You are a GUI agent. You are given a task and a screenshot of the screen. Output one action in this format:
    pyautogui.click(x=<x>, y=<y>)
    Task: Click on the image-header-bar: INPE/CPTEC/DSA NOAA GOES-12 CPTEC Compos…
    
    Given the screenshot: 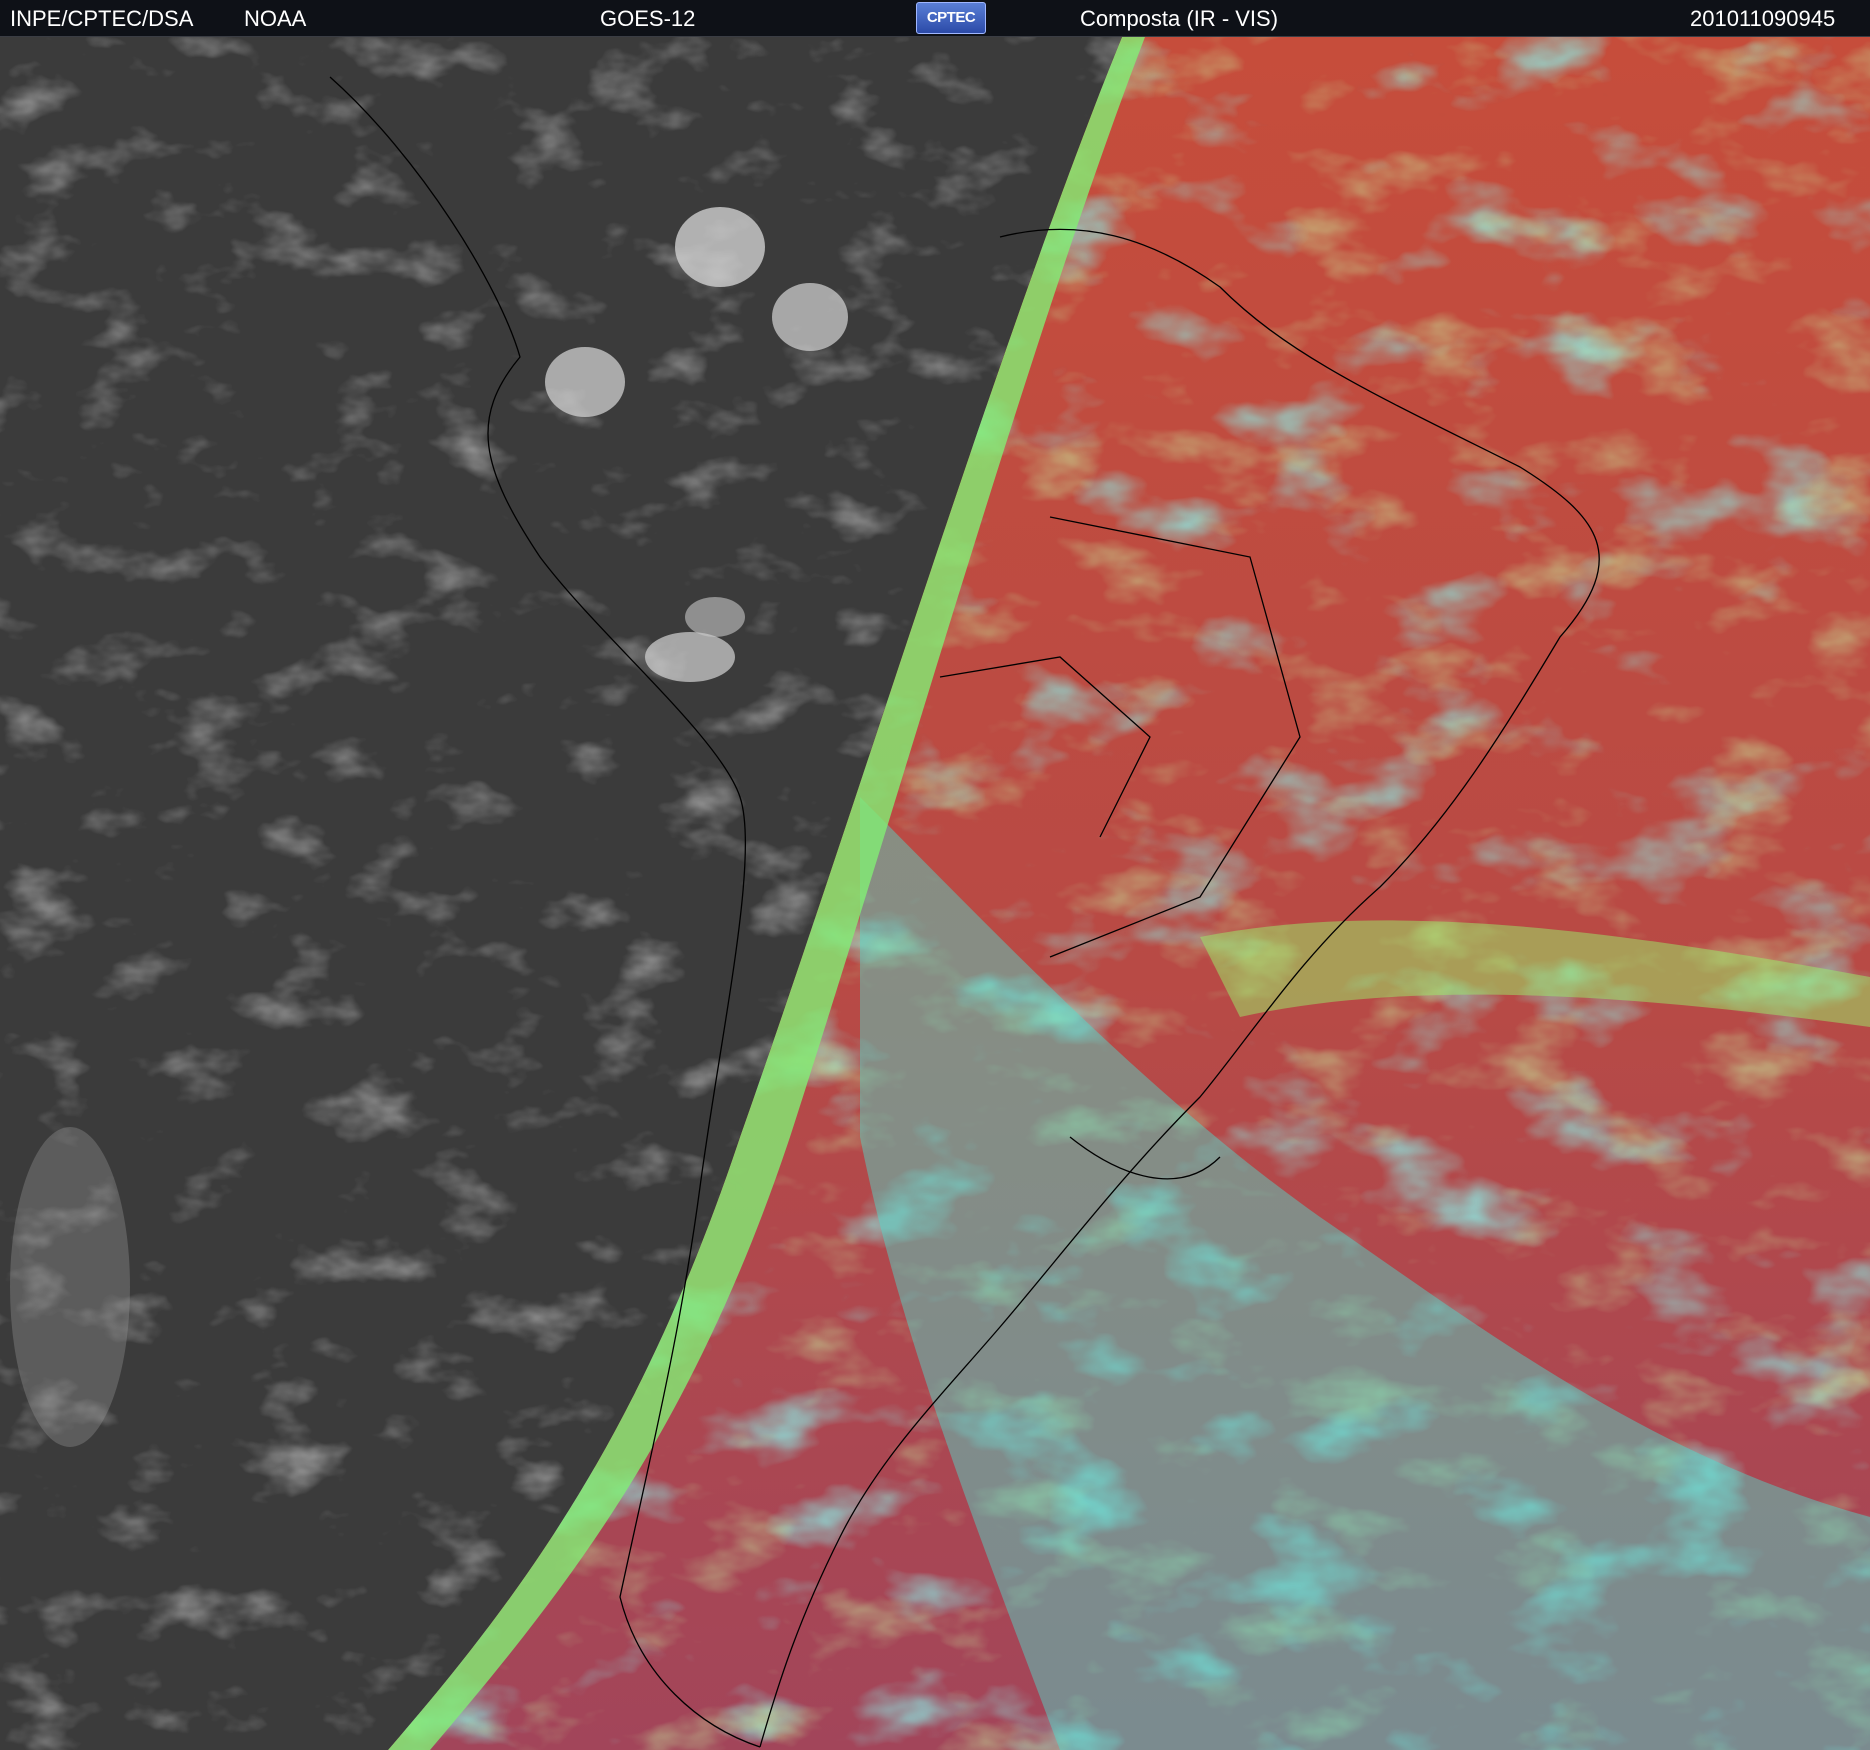 What is the action you would take?
    pyautogui.click(x=935, y=18)
    